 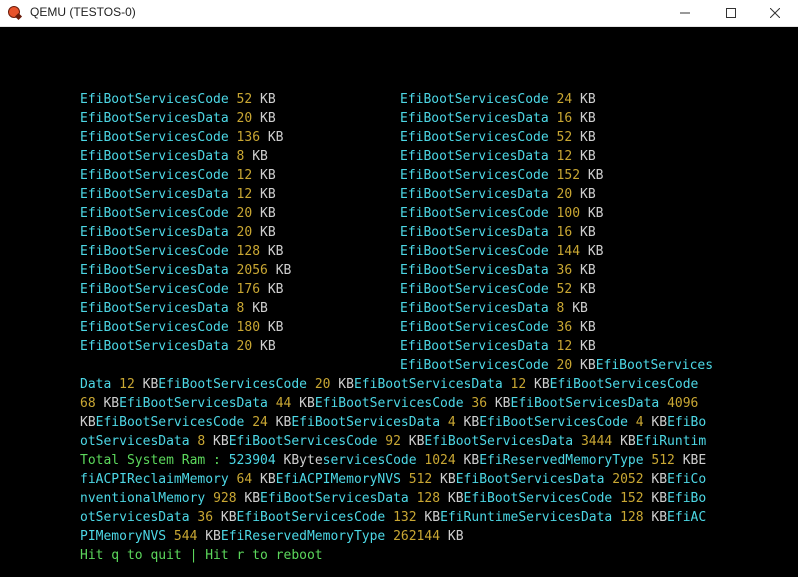 I want to click on console-text: EfiBo, so click(x=687, y=422).